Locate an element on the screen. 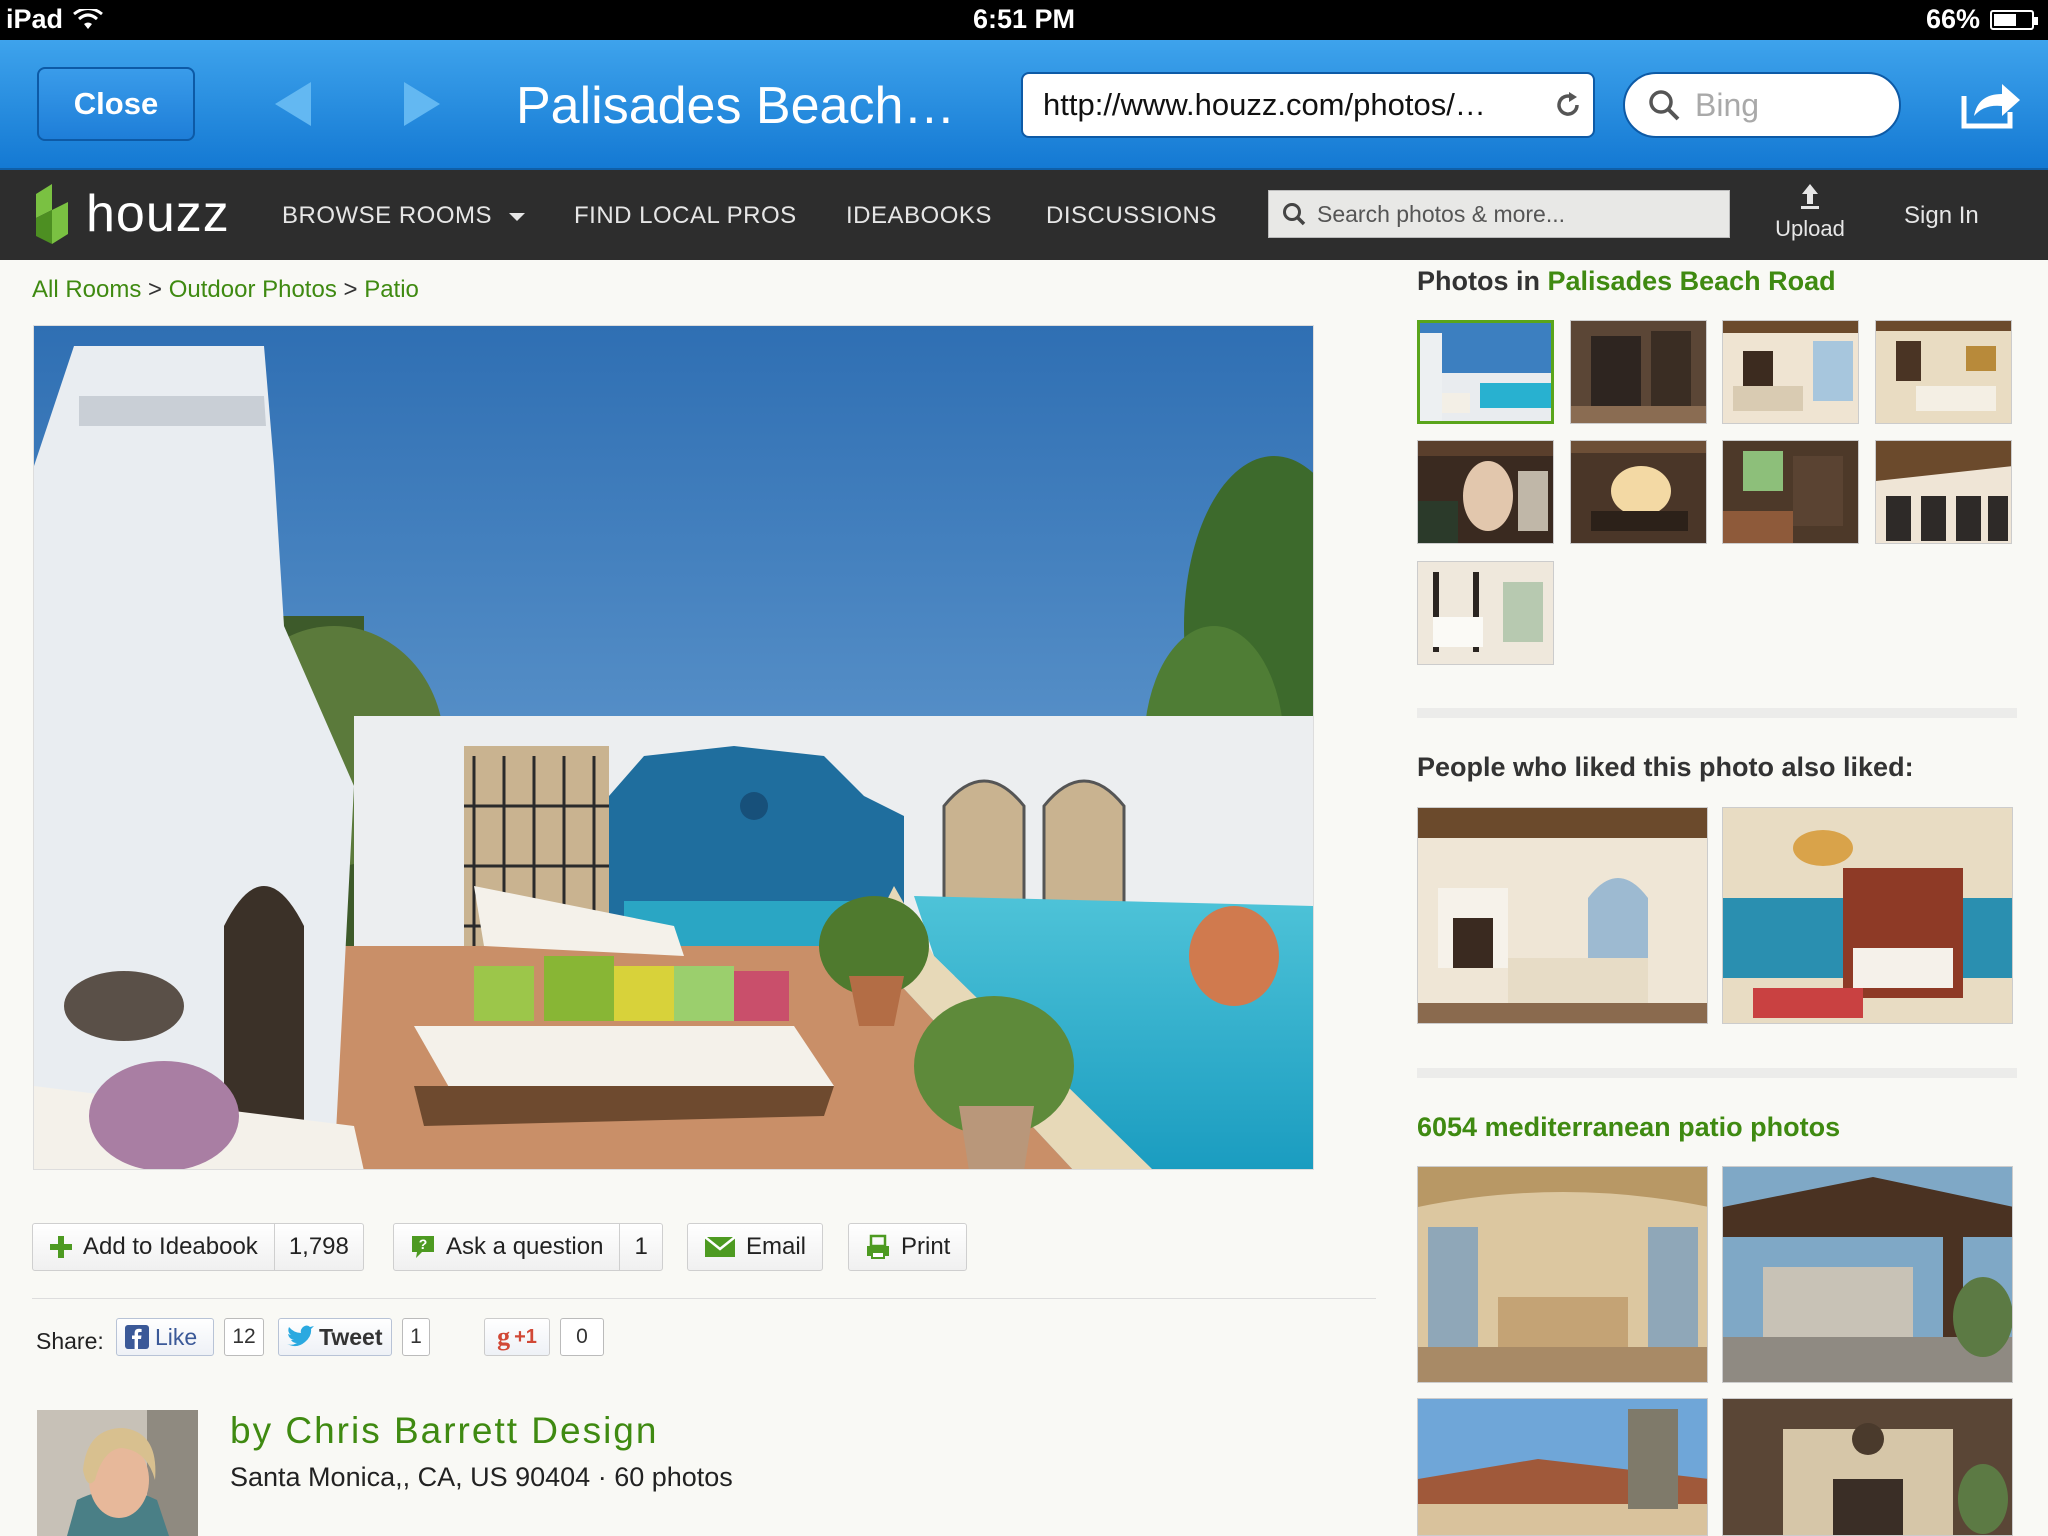 This screenshot has width=2048, height=1536. nav-browse-rooms-label: BROWSE ROOMS is located at coordinates (387, 215).